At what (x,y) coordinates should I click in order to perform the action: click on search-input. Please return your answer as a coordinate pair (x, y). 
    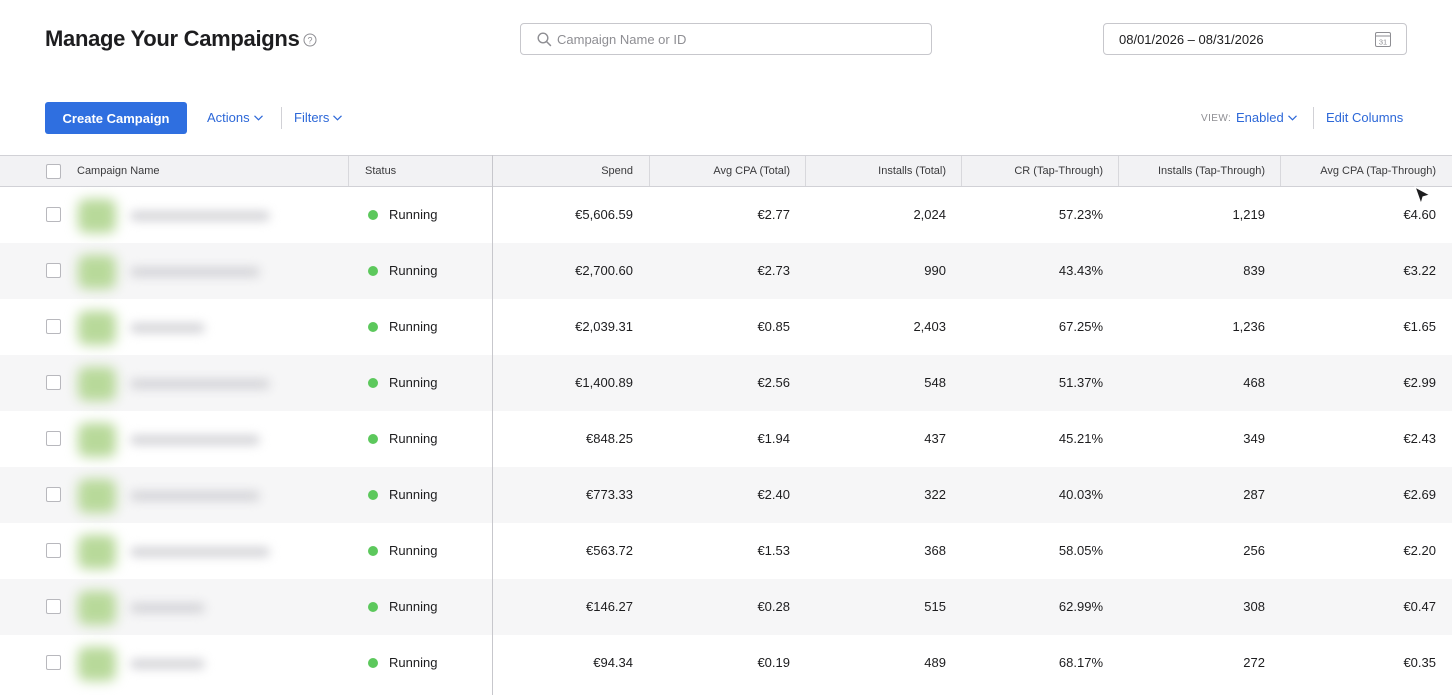
    Looking at the image, I should click on (737, 39).